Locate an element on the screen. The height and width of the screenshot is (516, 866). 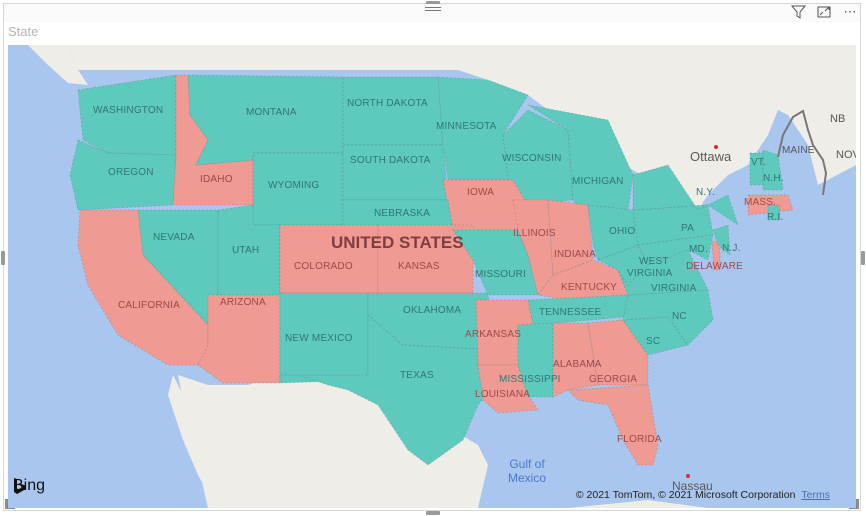
state-label-nc: NC is located at coordinates (679, 316).